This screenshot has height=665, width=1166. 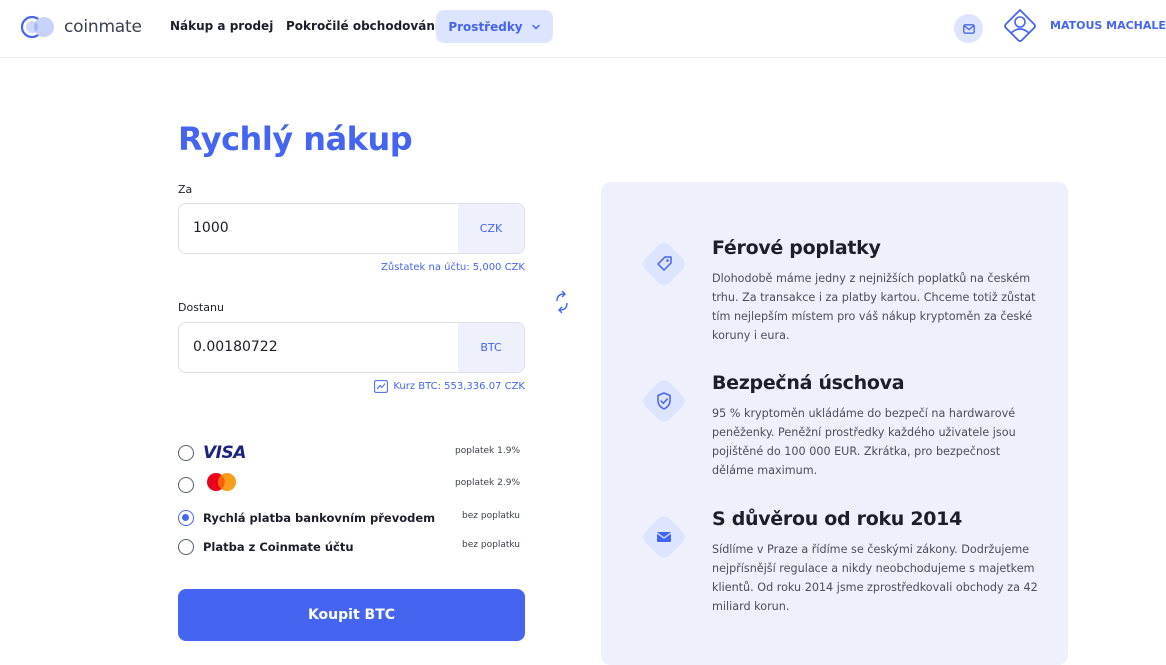 I want to click on messages-button, so click(x=968, y=28).